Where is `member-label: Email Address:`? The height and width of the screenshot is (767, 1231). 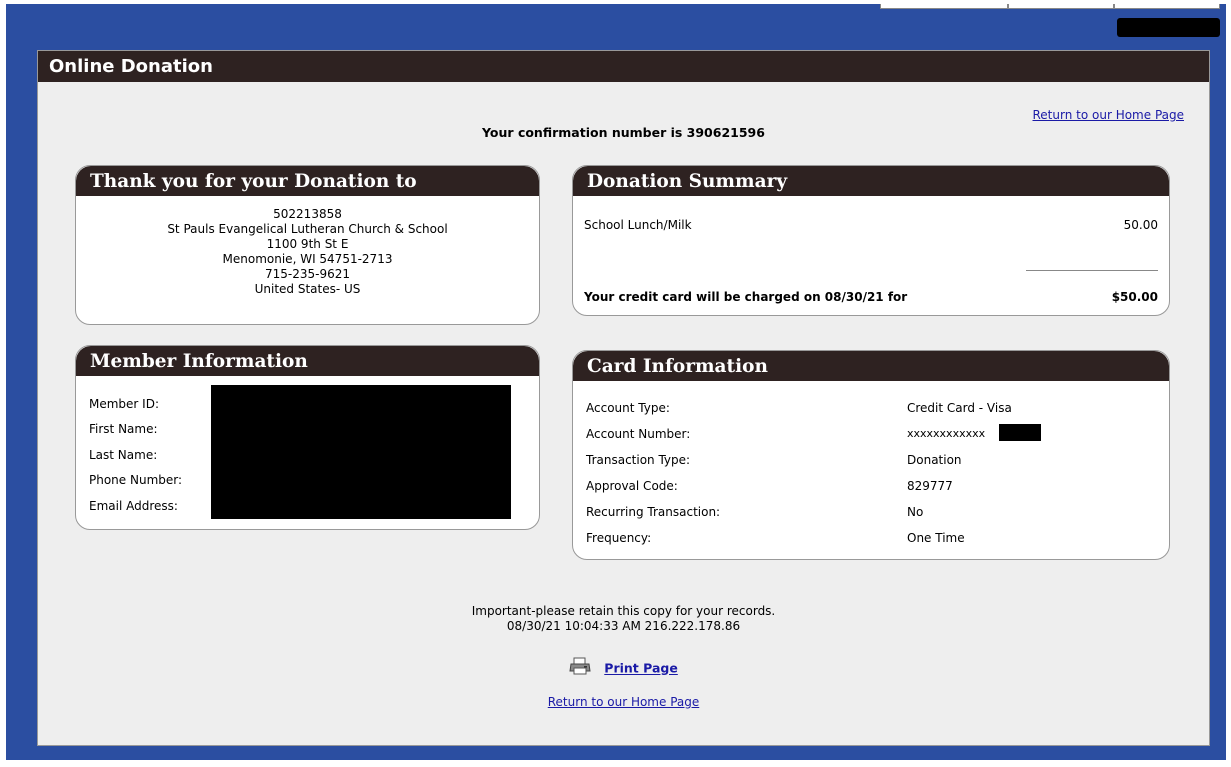
member-label: Email Address: is located at coordinates (133, 506).